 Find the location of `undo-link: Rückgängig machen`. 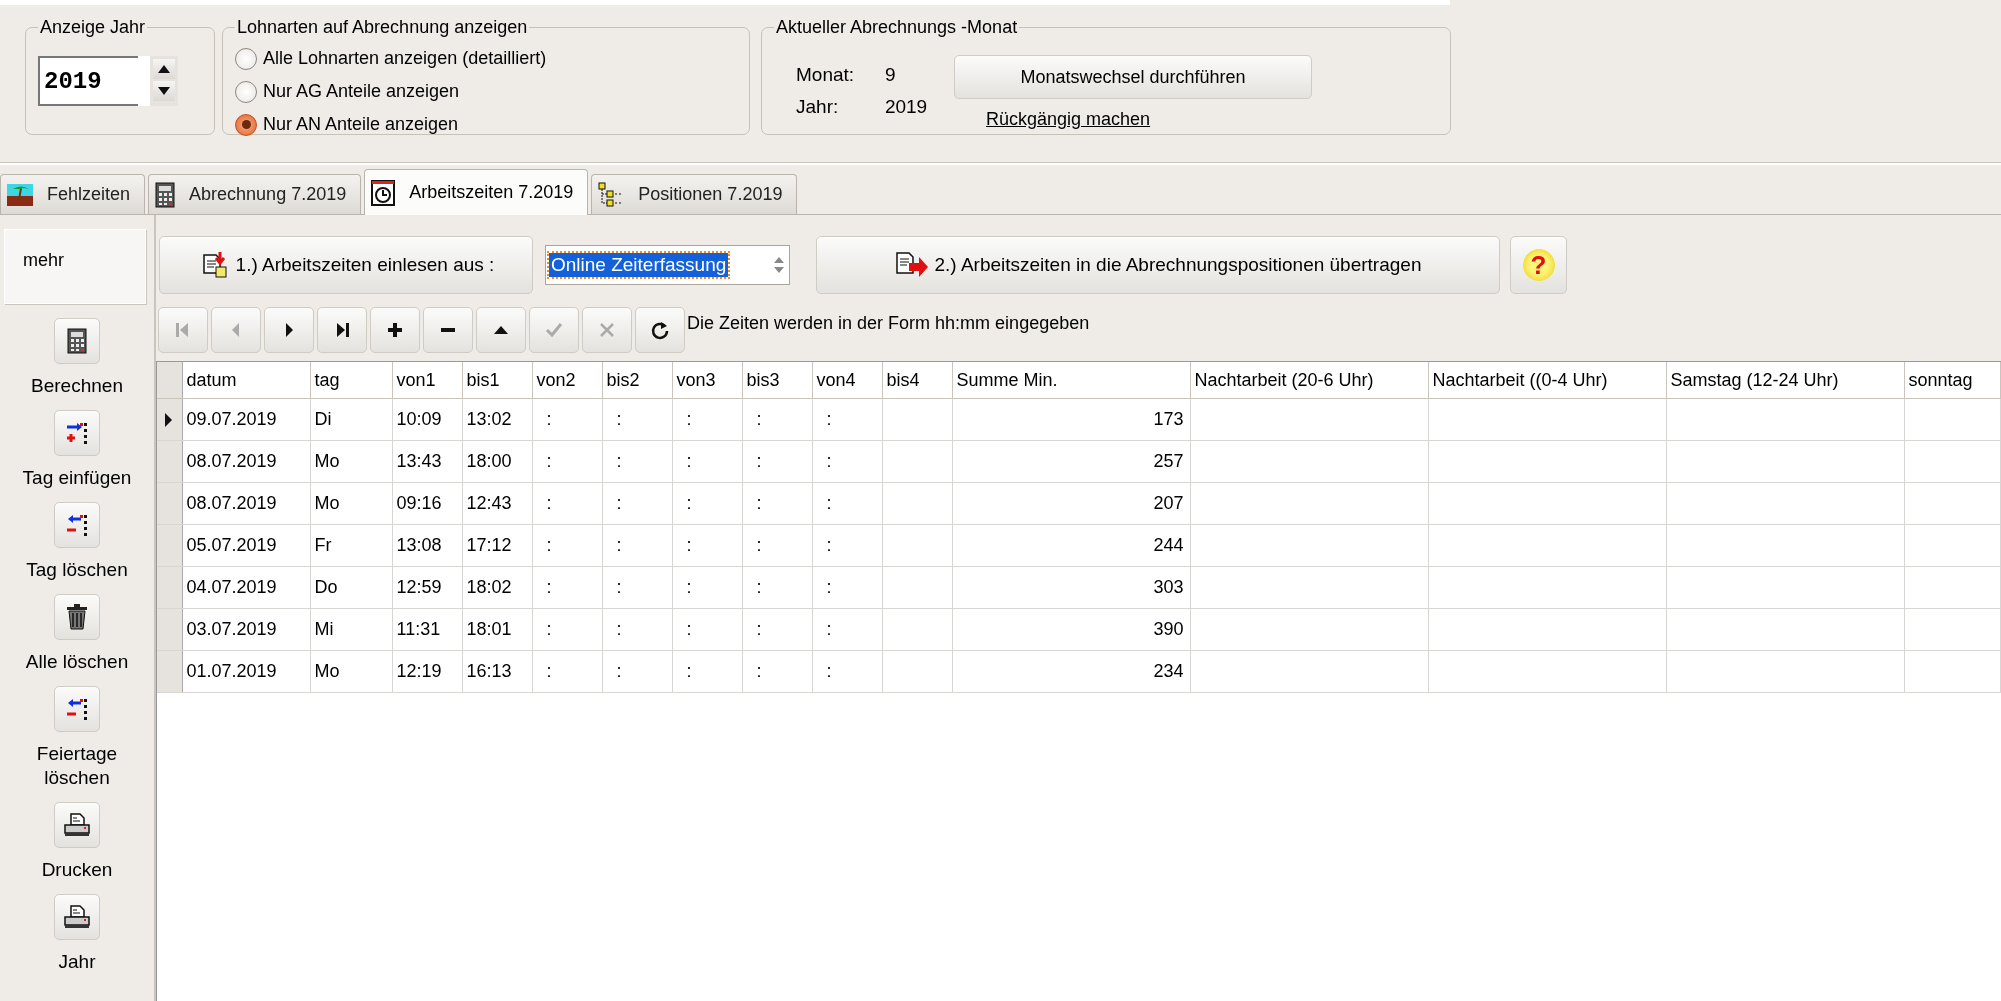

undo-link: Rückgängig machen is located at coordinates (1068, 119).